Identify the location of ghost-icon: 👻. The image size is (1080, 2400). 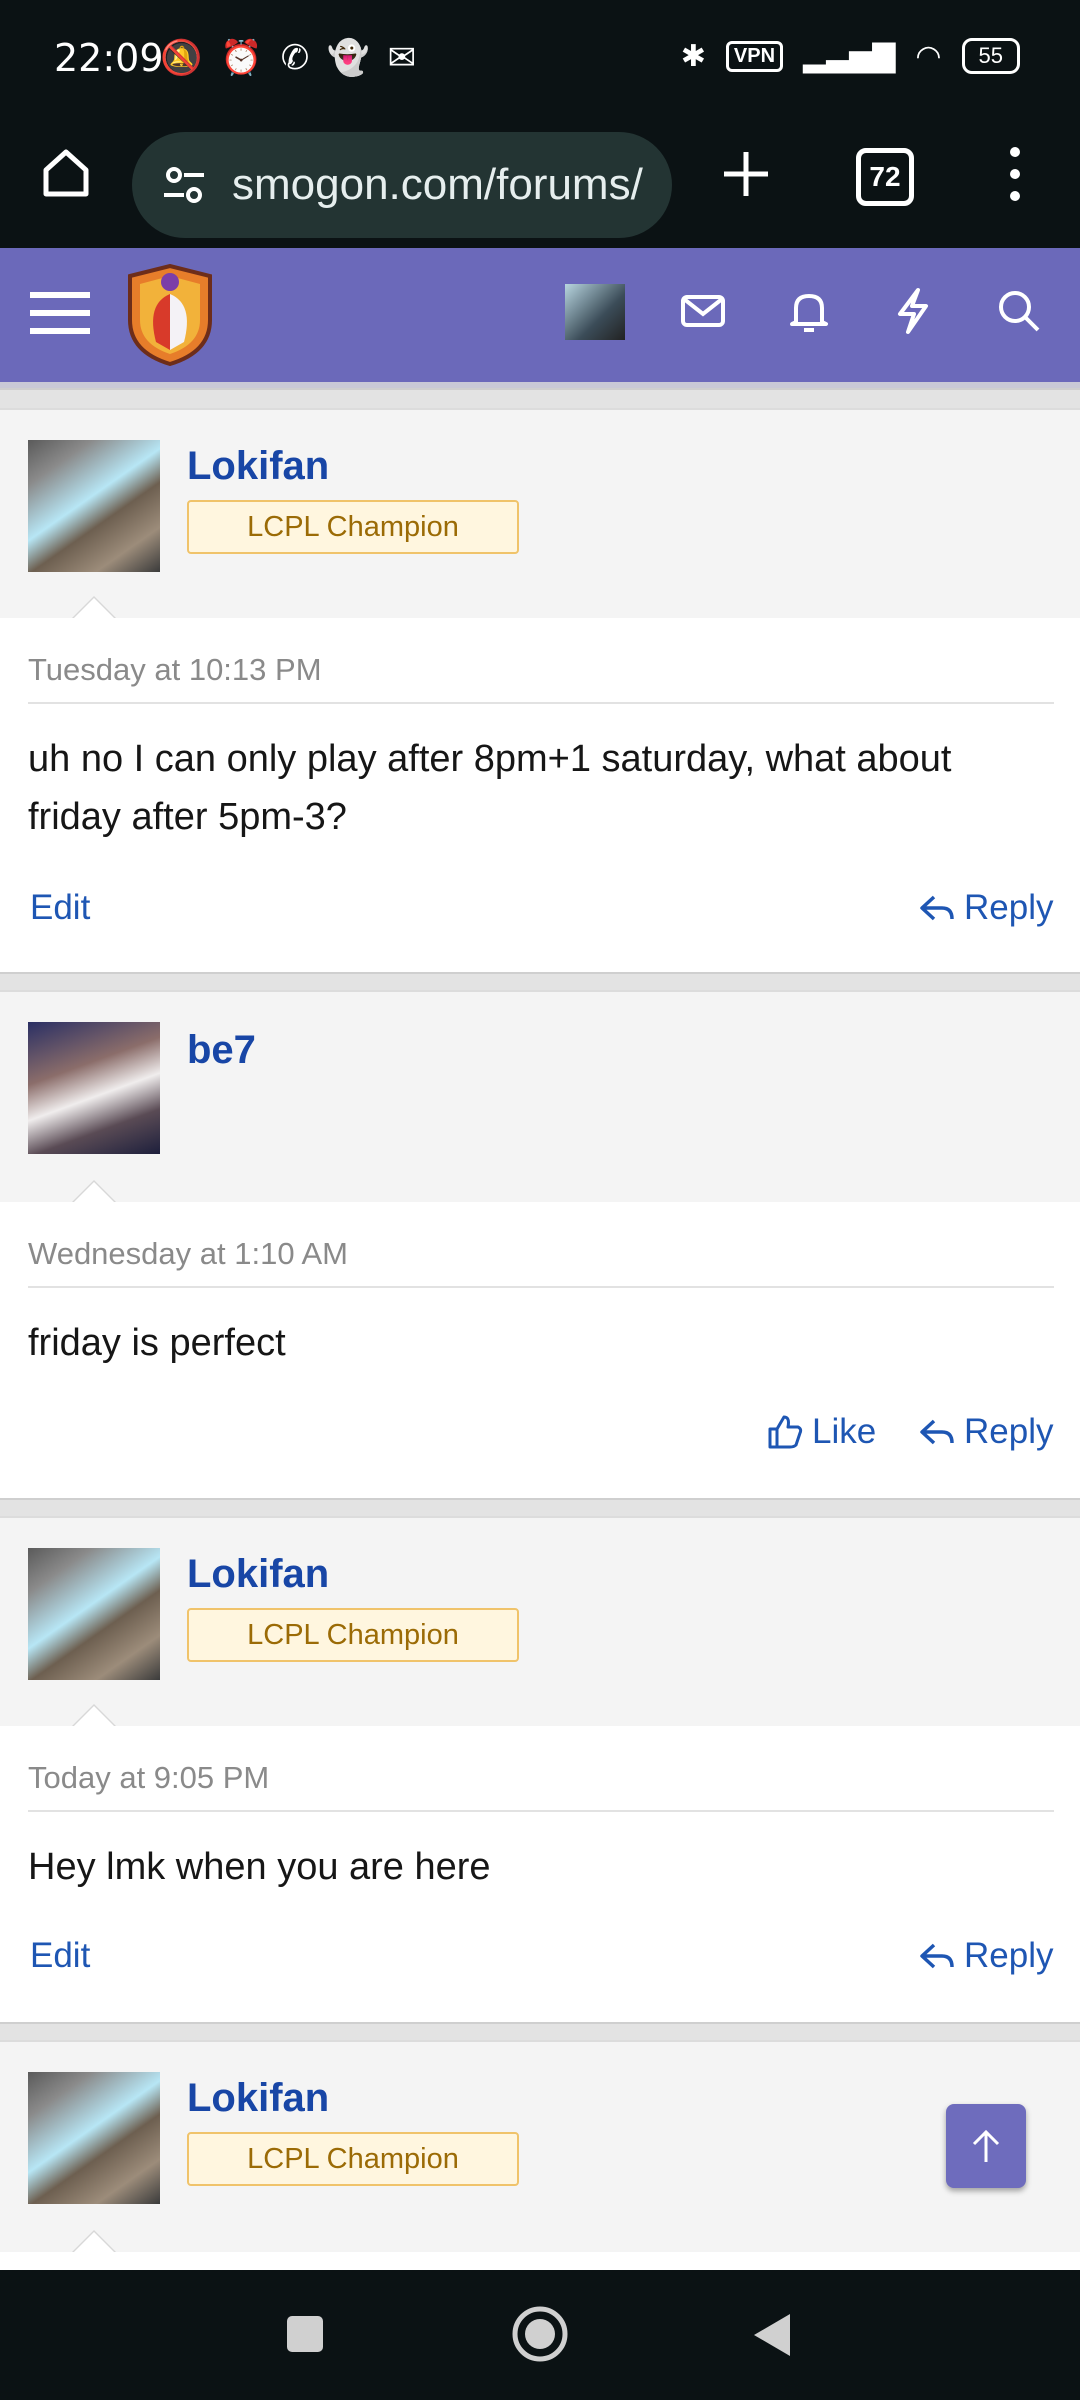
(348, 58).